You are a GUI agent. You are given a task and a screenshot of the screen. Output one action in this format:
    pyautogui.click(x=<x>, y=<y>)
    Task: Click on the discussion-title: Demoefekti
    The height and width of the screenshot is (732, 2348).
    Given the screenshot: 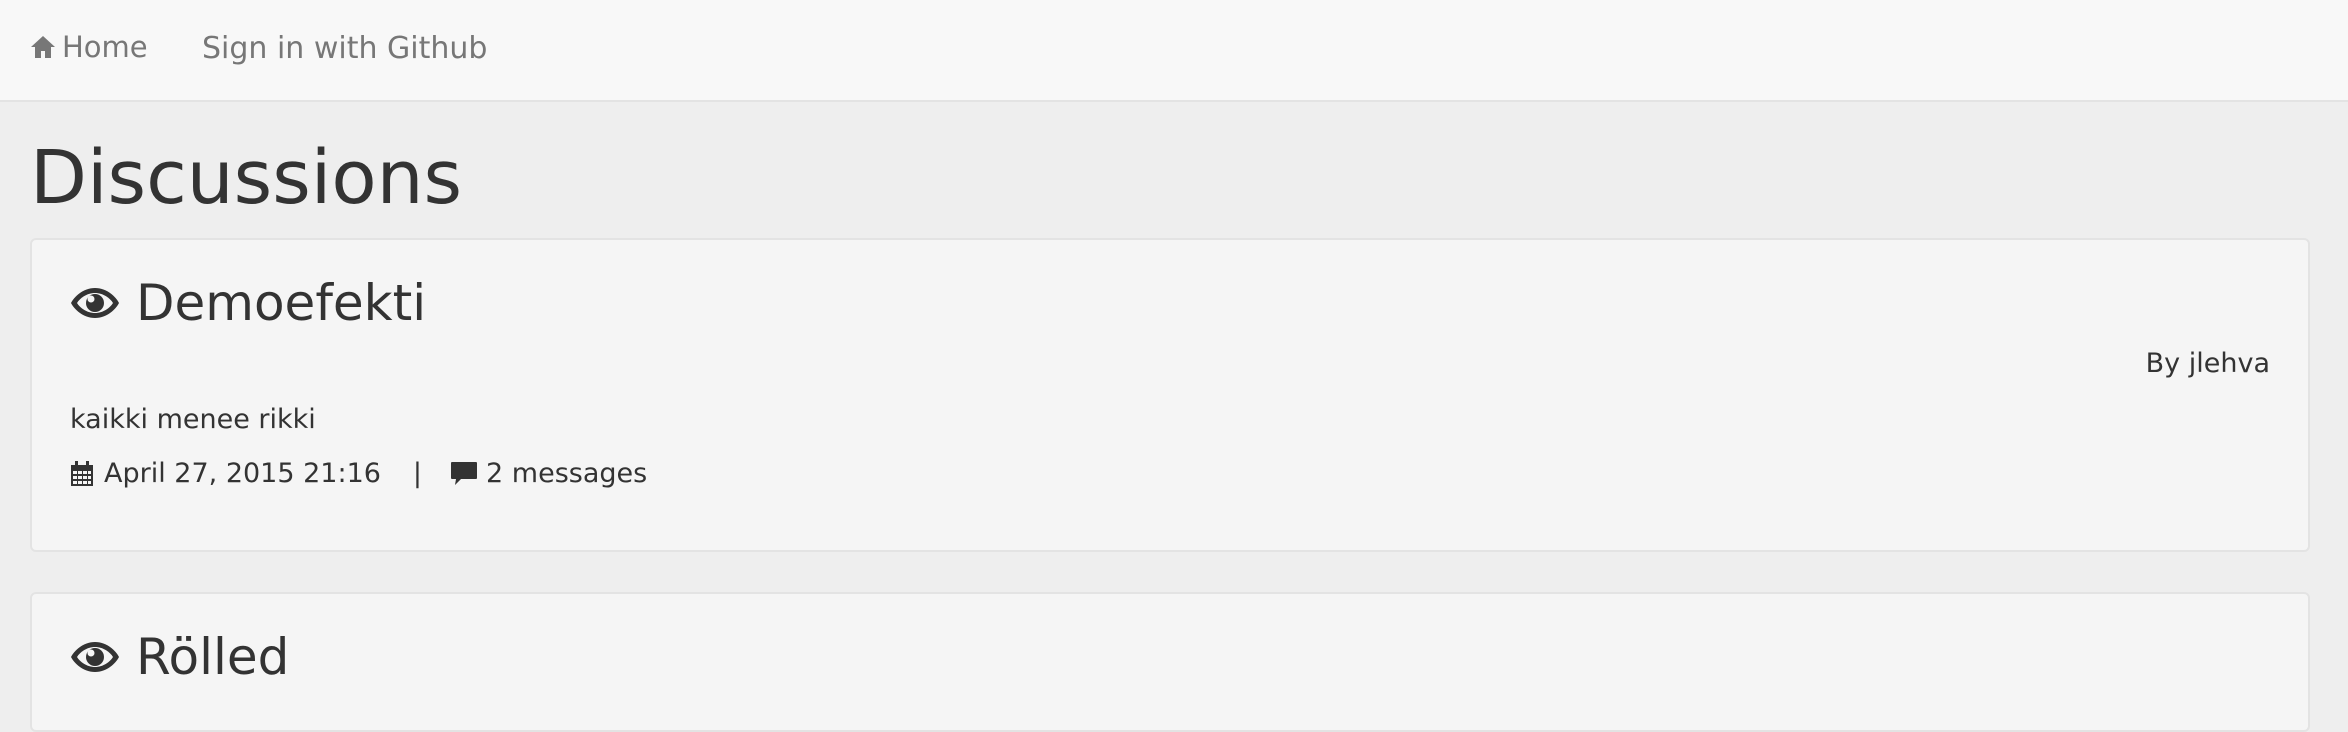 What is the action you would take?
    pyautogui.click(x=281, y=303)
    